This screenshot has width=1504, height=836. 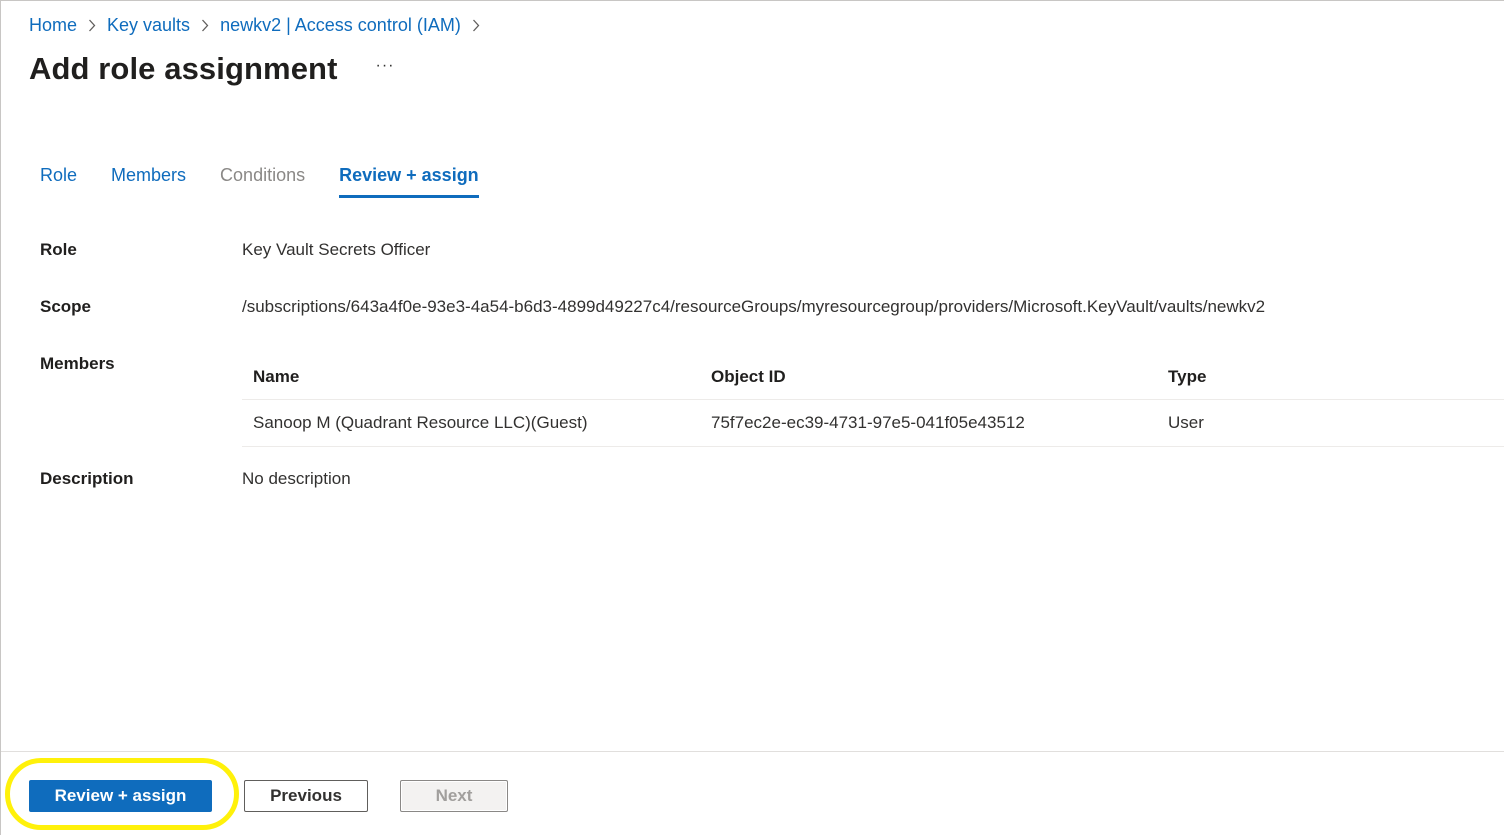 What do you see at coordinates (306, 796) in the screenshot?
I see `previous-button: Previous` at bounding box center [306, 796].